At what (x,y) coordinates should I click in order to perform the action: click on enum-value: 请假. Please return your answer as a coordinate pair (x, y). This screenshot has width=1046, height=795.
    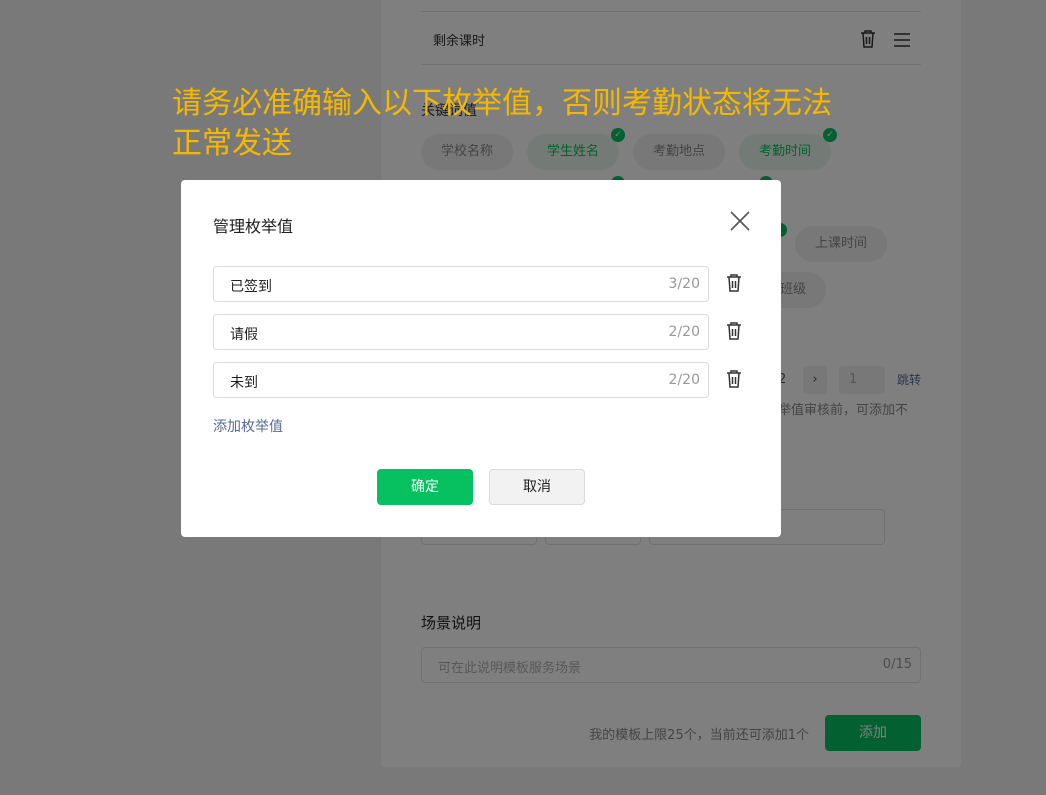
    Looking at the image, I should click on (244, 335).